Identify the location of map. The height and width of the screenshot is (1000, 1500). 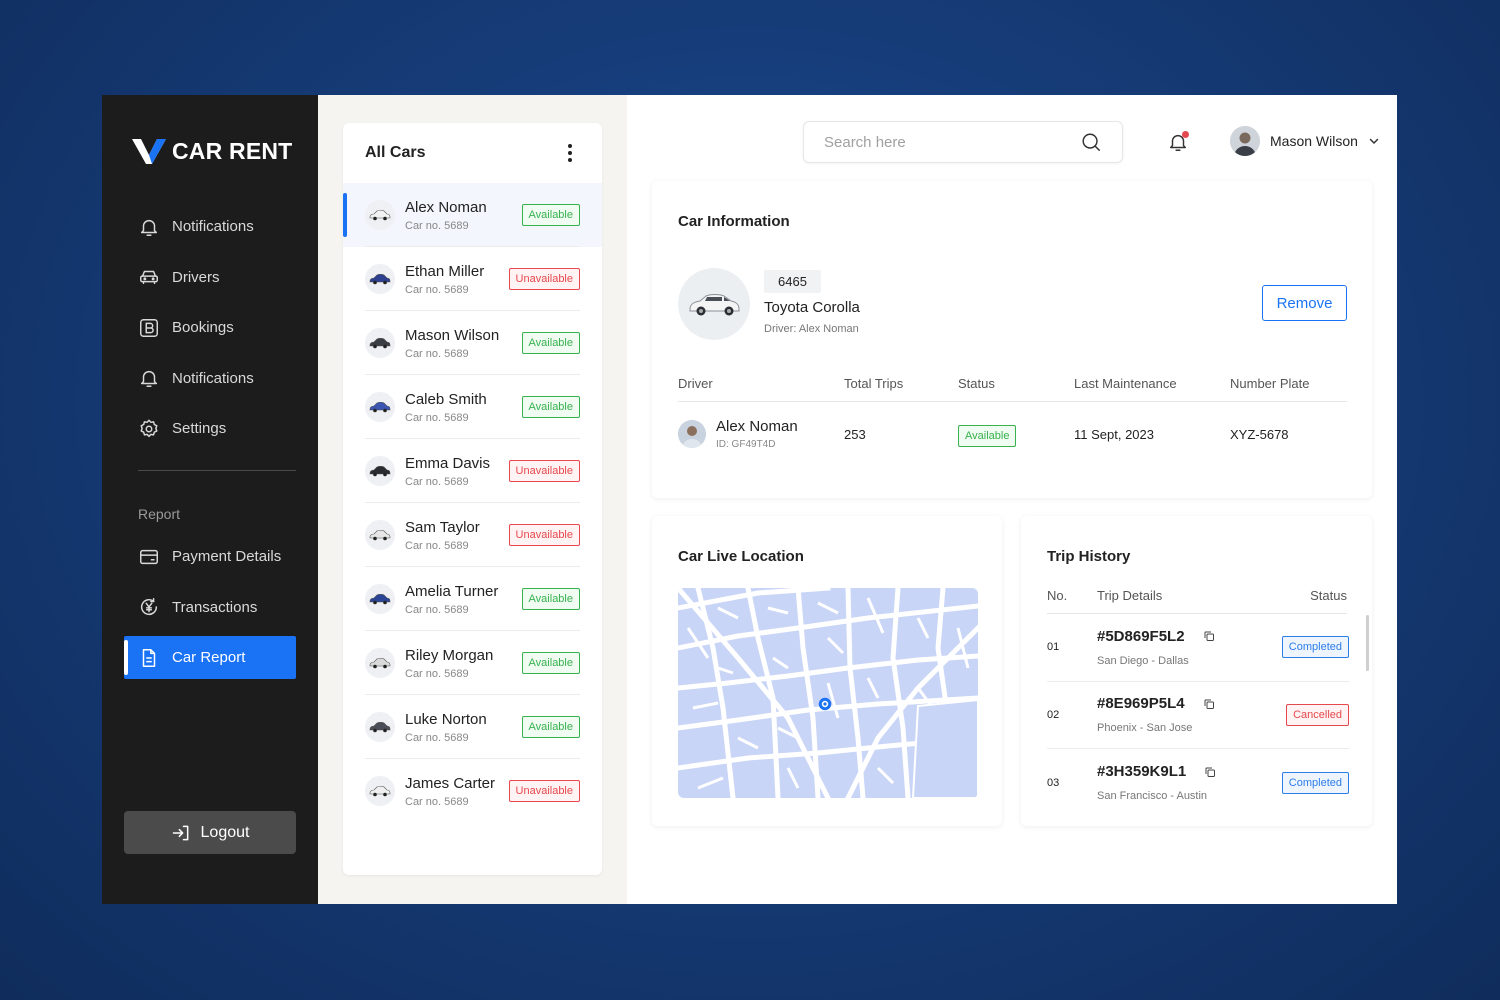
(828, 693).